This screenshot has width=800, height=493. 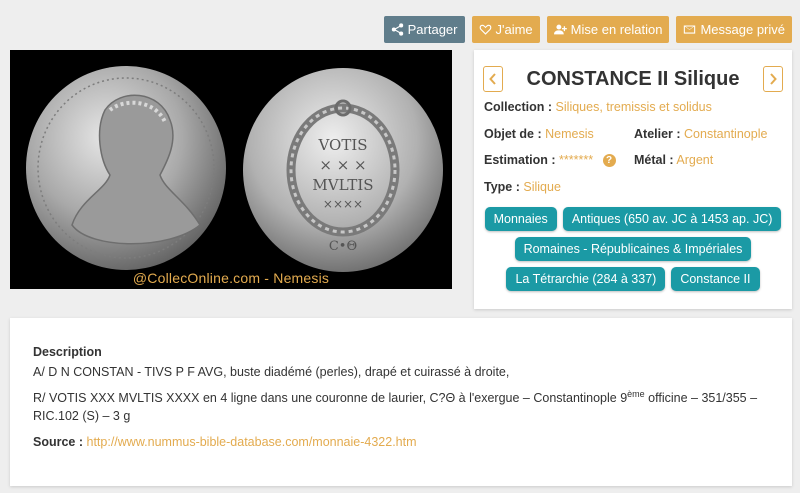 I want to click on type-row: Type : Silique, so click(x=522, y=187).